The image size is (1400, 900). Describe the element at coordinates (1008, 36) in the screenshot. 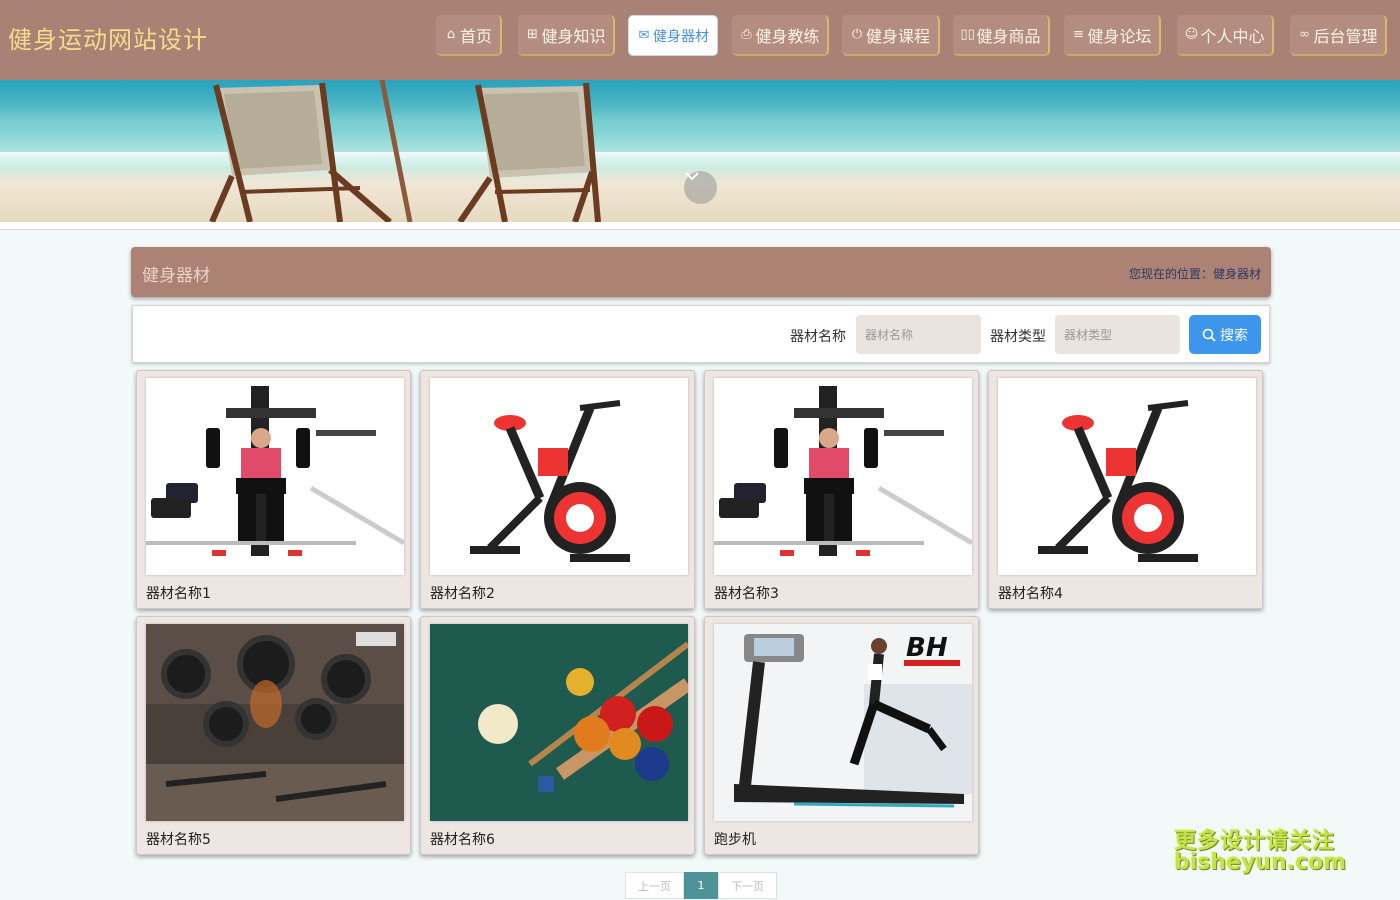

I see `nav-item-label: 健身商品` at that location.